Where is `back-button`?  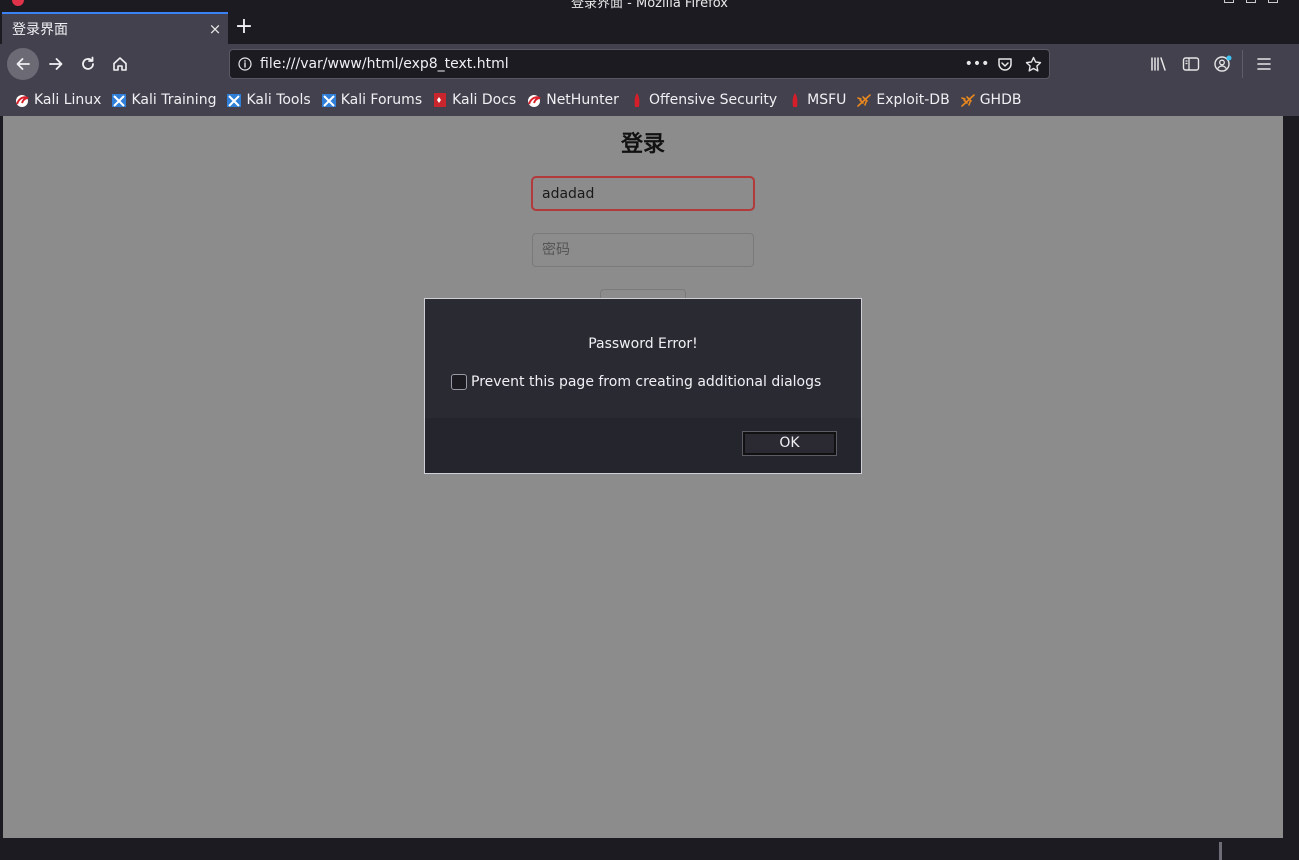 back-button is located at coordinates (23, 64).